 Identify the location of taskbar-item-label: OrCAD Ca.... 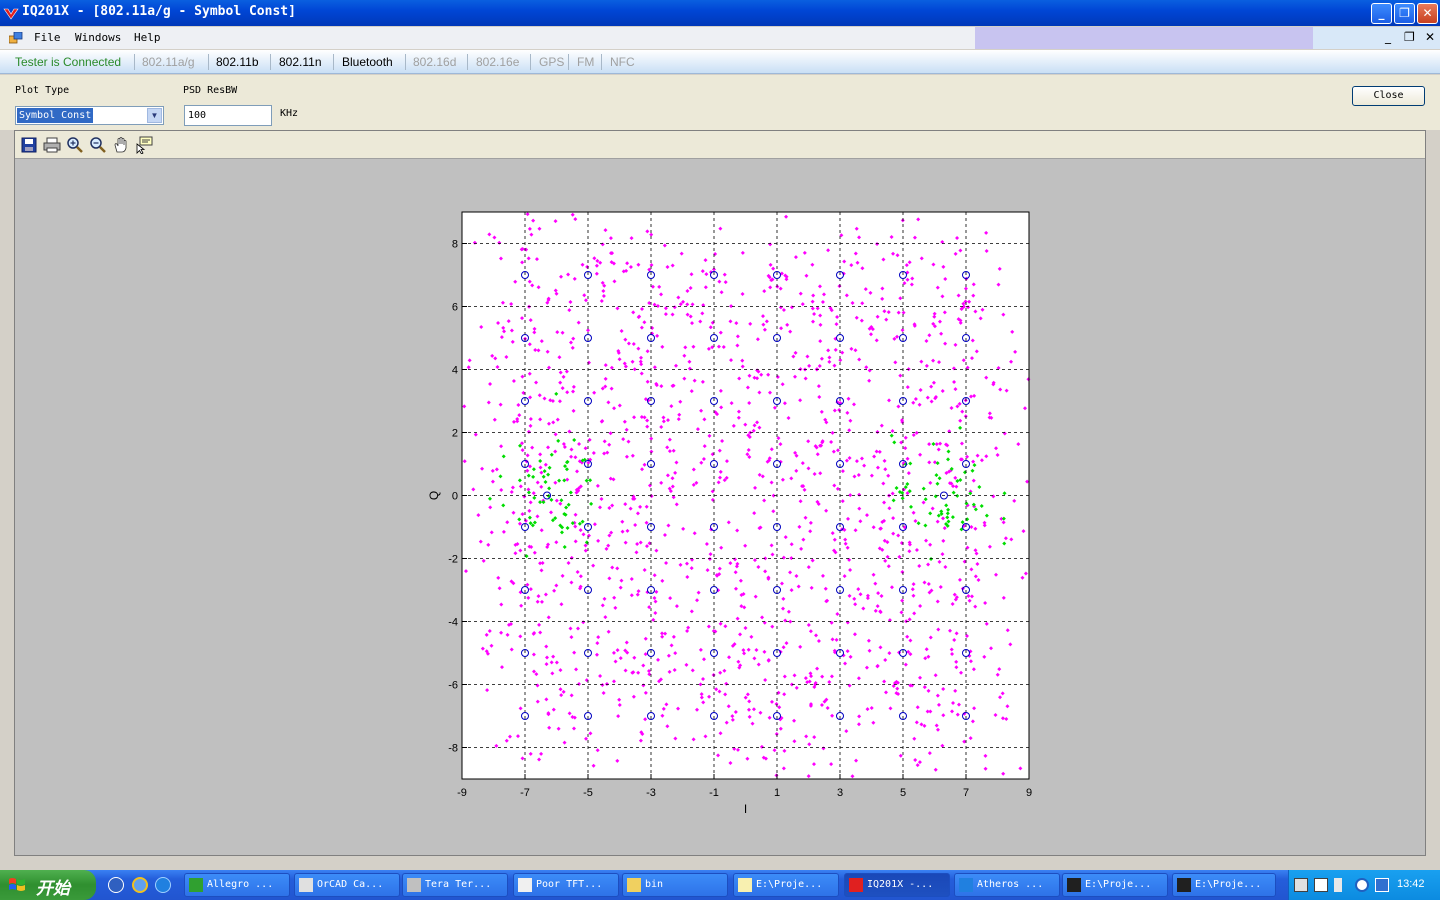
(350, 884).